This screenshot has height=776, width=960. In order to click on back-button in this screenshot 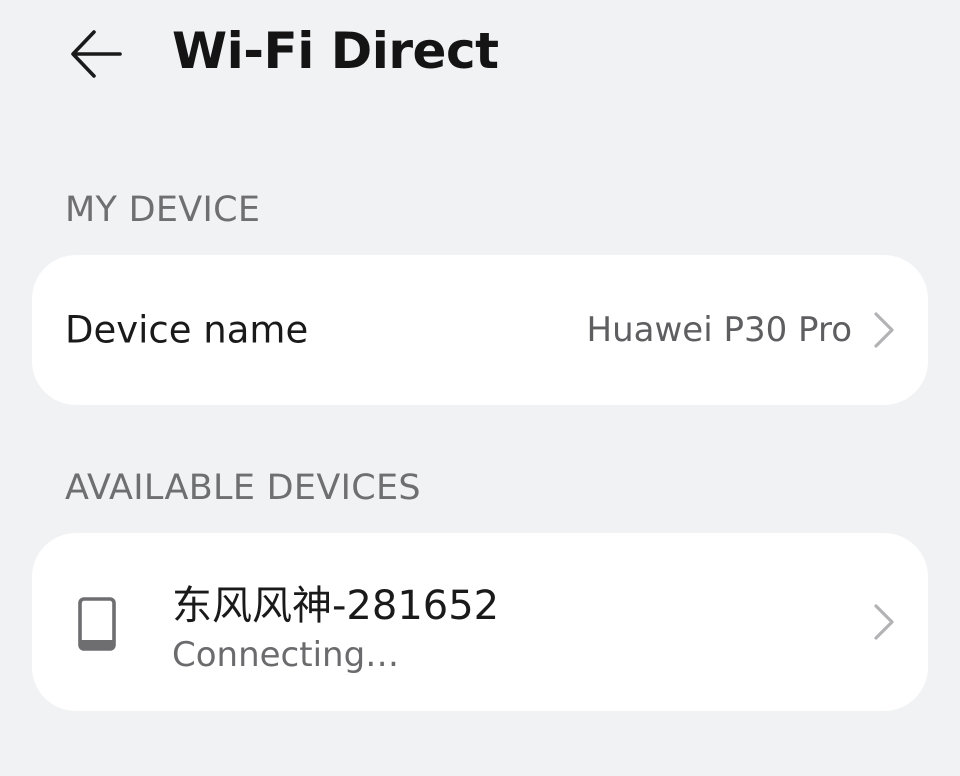, I will do `click(96, 54)`.